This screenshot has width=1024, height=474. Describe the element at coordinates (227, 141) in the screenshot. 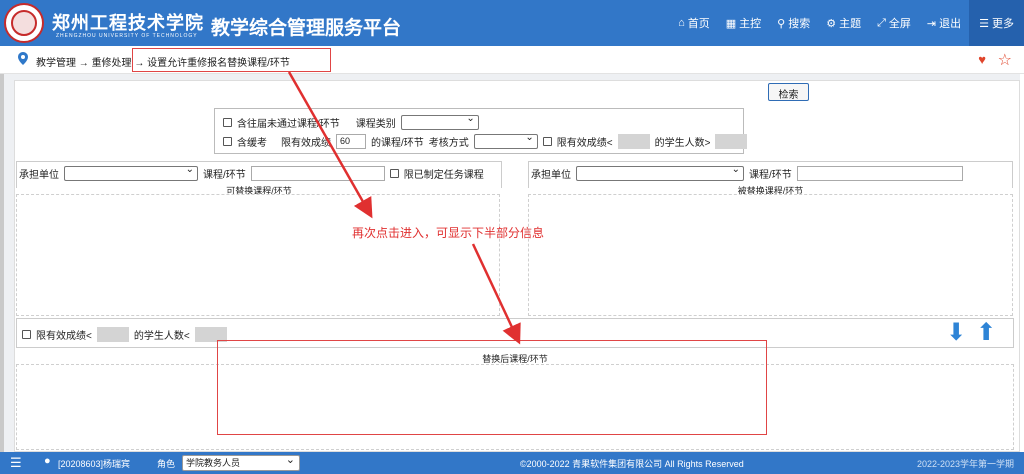

I see `include-deferred-checkbox` at that location.